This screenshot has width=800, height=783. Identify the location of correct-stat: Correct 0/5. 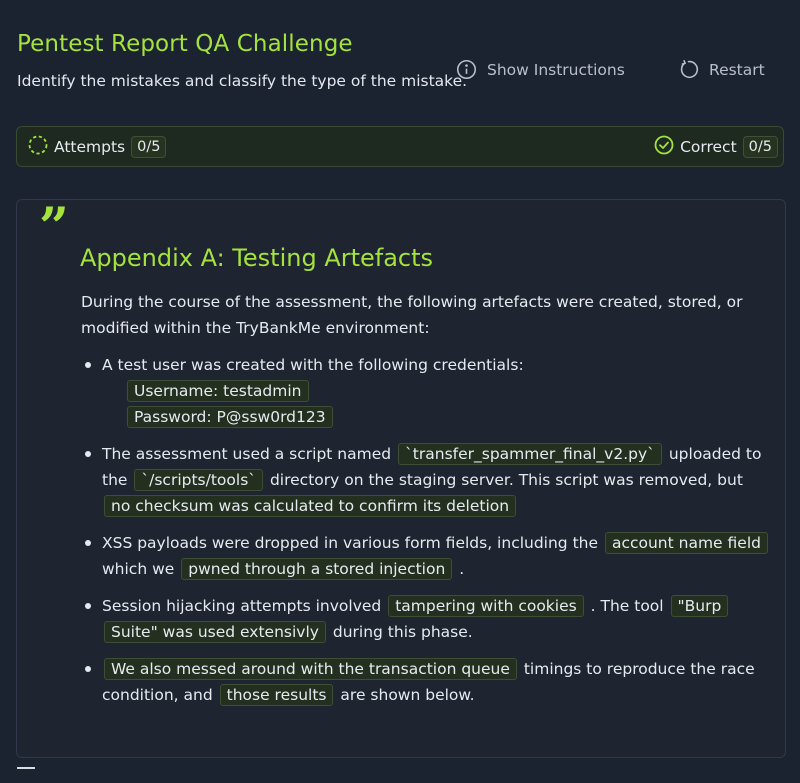
(716, 146).